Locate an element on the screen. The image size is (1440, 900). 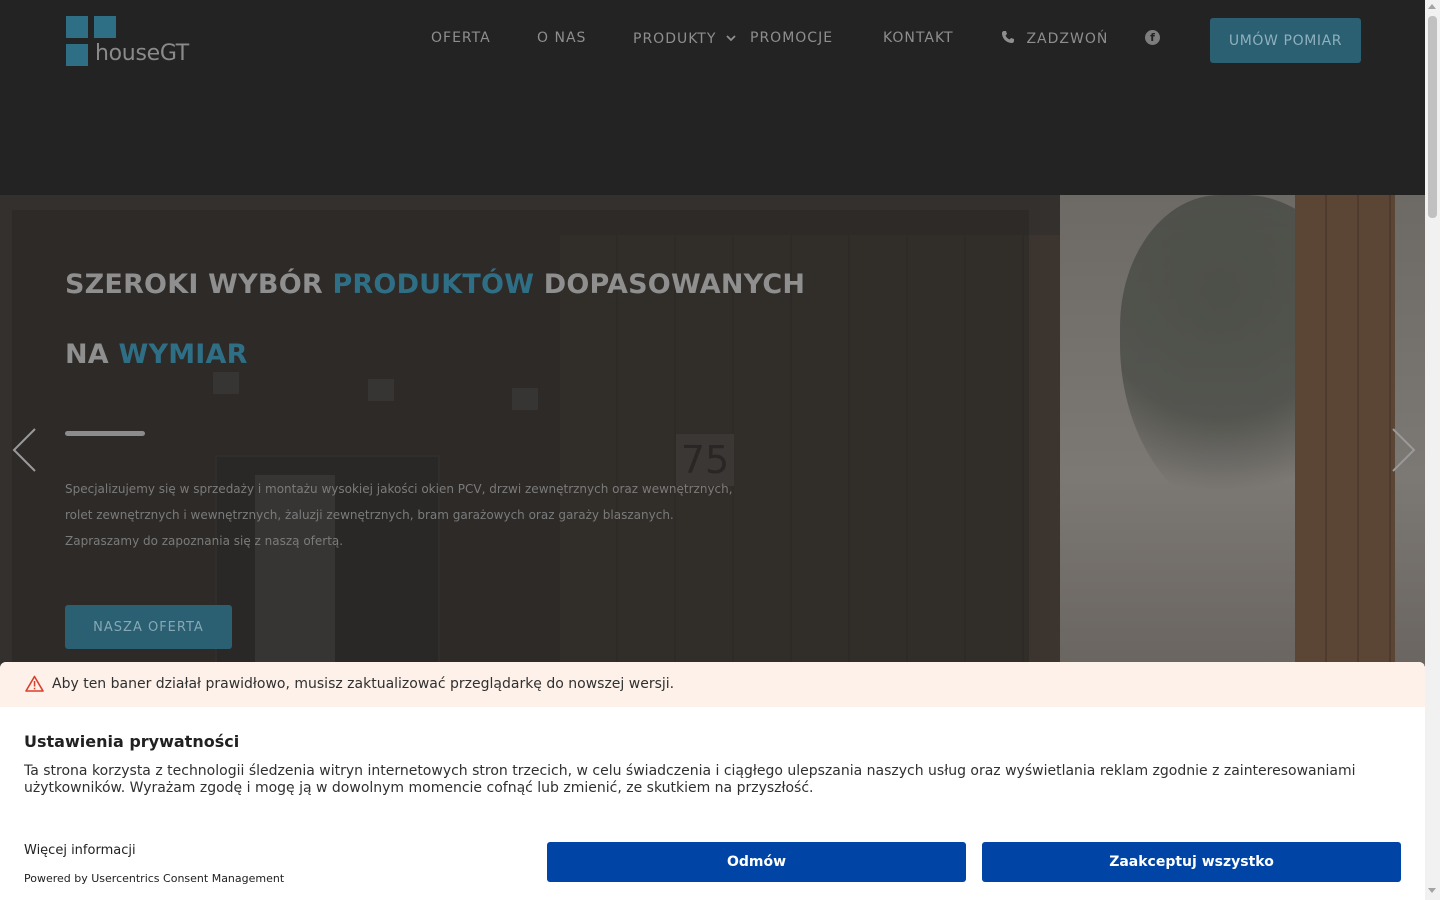
scroll-up-arrow-icon is located at coordinates (1432, 6).